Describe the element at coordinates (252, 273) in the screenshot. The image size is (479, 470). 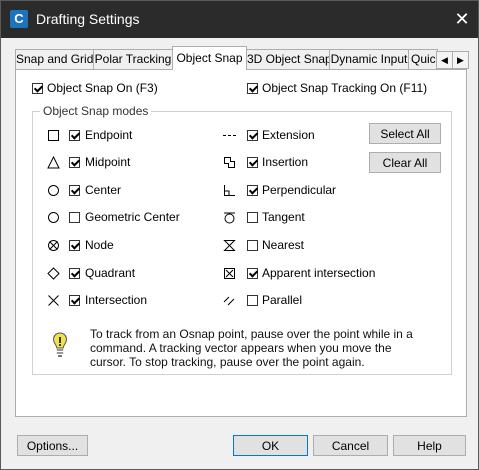
I see `apparent-intersection-checkbox` at that location.